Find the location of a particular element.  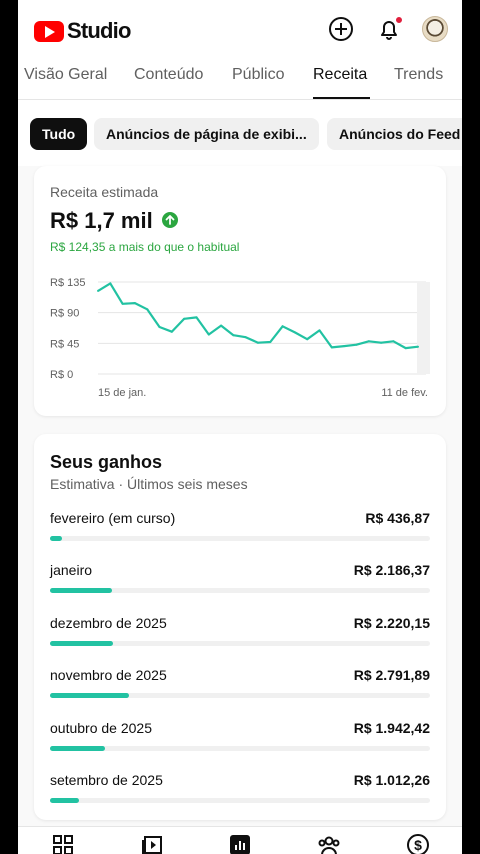

revenue-value: R$ 1,7 mil is located at coordinates (101, 220).